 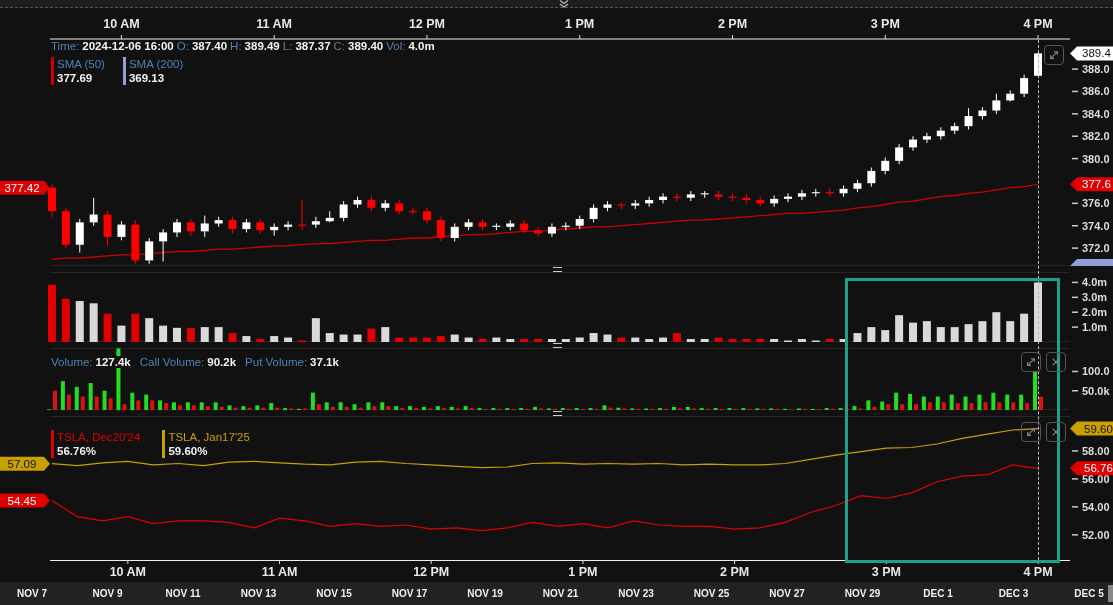 I want to click on indicator-name: SMA (200), so click(x=156, y=64).